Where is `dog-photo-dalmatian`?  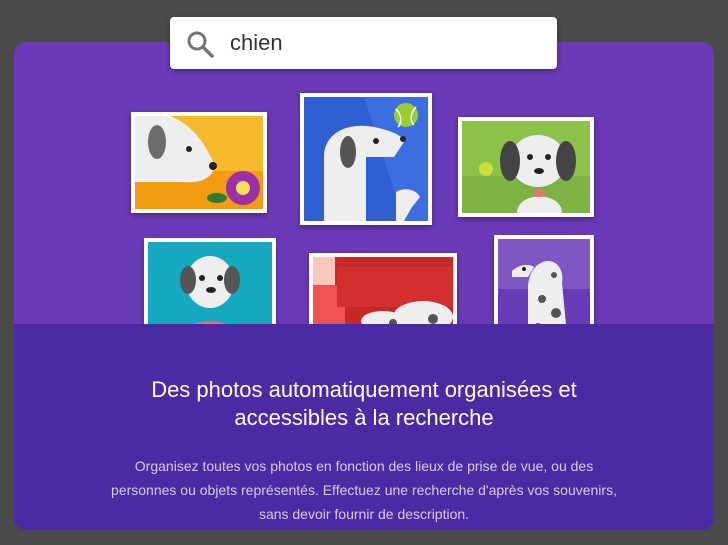 dog-photo-dalmatian is located at coordinates (544, 279).